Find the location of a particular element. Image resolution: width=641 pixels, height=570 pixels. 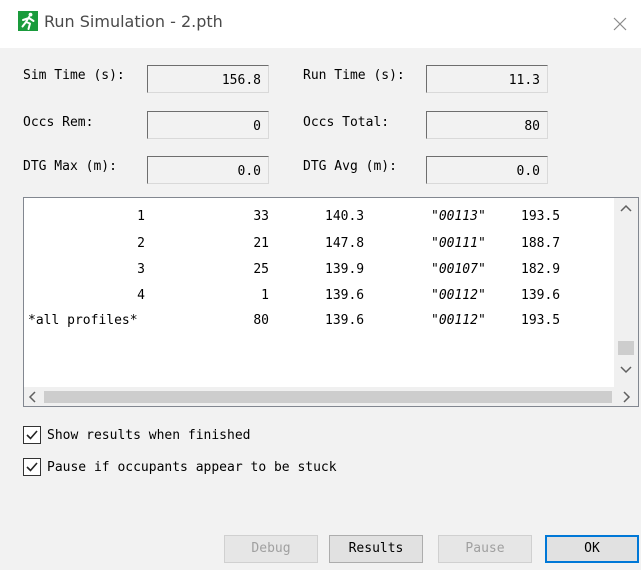

max-time-cell: 182.9 is located at coordinates (541, 269).